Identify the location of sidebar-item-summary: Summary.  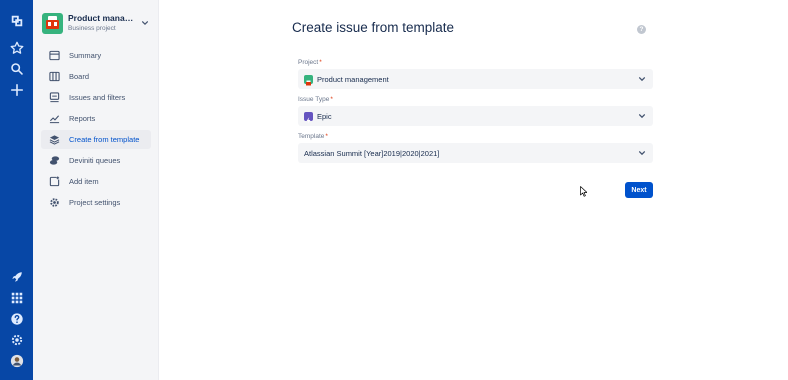
(96, 55).